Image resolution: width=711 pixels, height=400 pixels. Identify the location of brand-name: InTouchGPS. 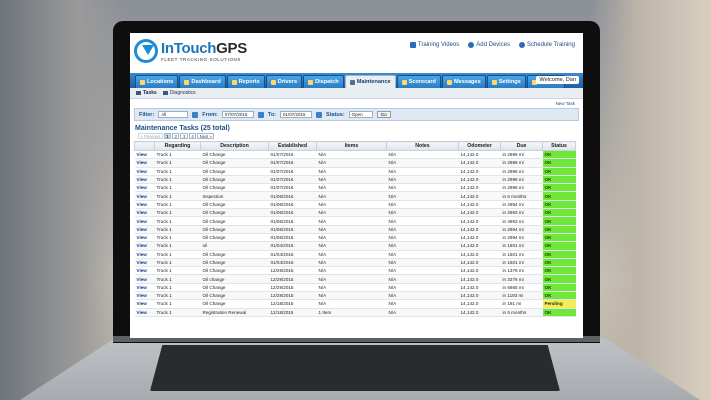
(204, 48).